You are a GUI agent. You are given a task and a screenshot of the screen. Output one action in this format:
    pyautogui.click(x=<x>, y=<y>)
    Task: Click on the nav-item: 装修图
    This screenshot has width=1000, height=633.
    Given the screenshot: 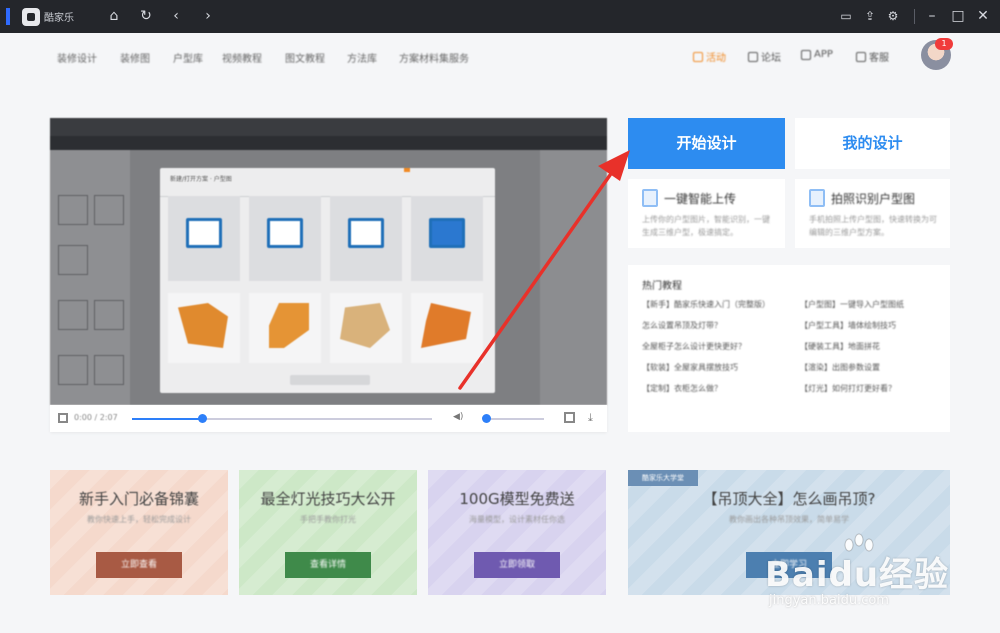 What is the action you would take?
    pyautogui.click(x=135, y=57)
    